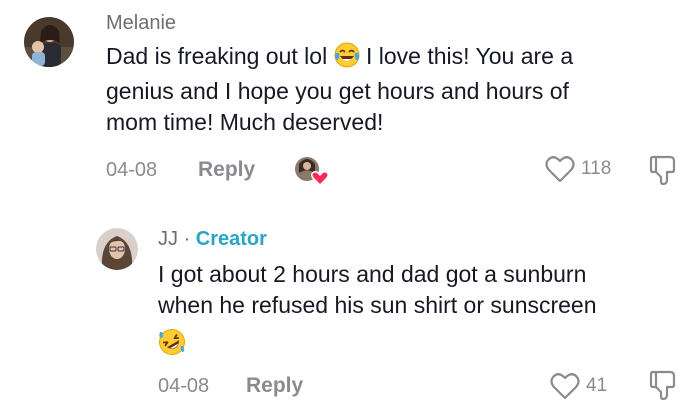  What do you see at coordinates (172, 346) in the screenshot?
I see `rofl-emoji-icon` at bounding box center [172, 346].